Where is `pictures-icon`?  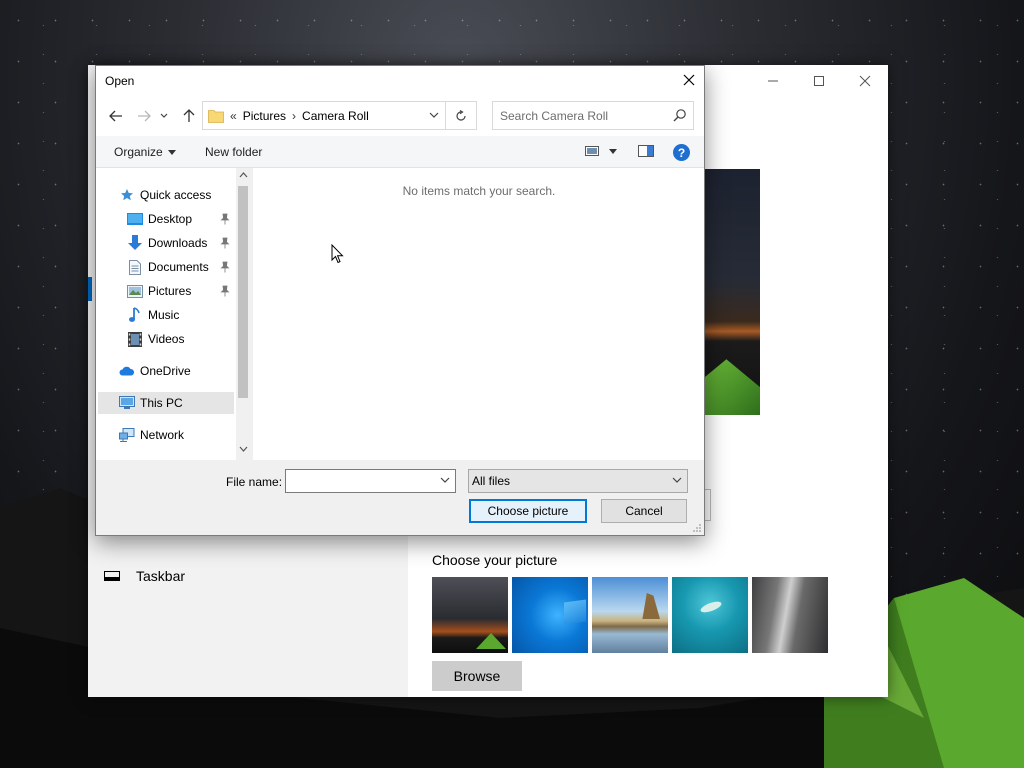 pictures-icon is located at coordinates (135, 291).